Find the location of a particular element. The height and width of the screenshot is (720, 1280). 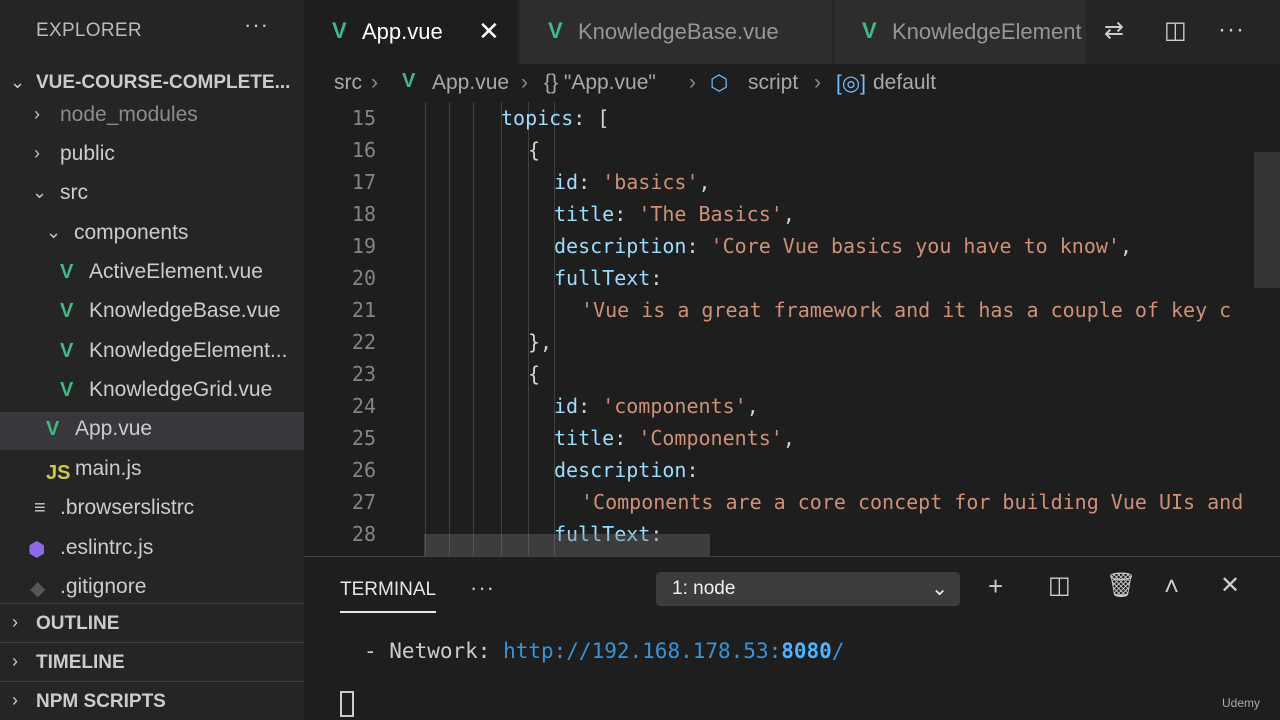

tree-item-main-js: JS main.js is located at coordinates (152, 471).